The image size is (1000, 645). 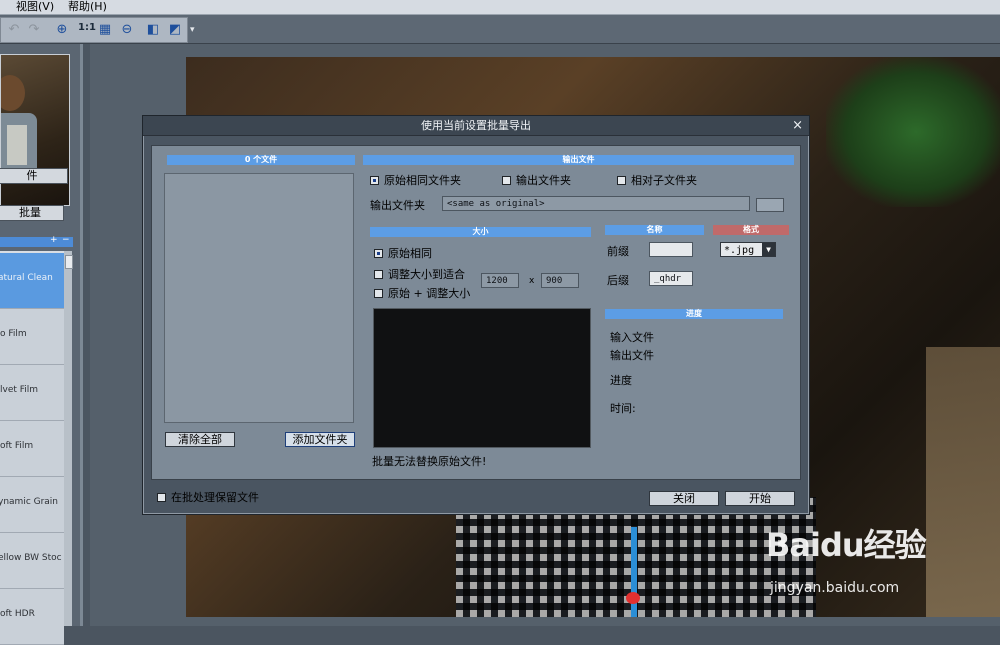 I want to click on watermark: Baidu经验 jingyan.baidu.com, so click(x=846, y=558).